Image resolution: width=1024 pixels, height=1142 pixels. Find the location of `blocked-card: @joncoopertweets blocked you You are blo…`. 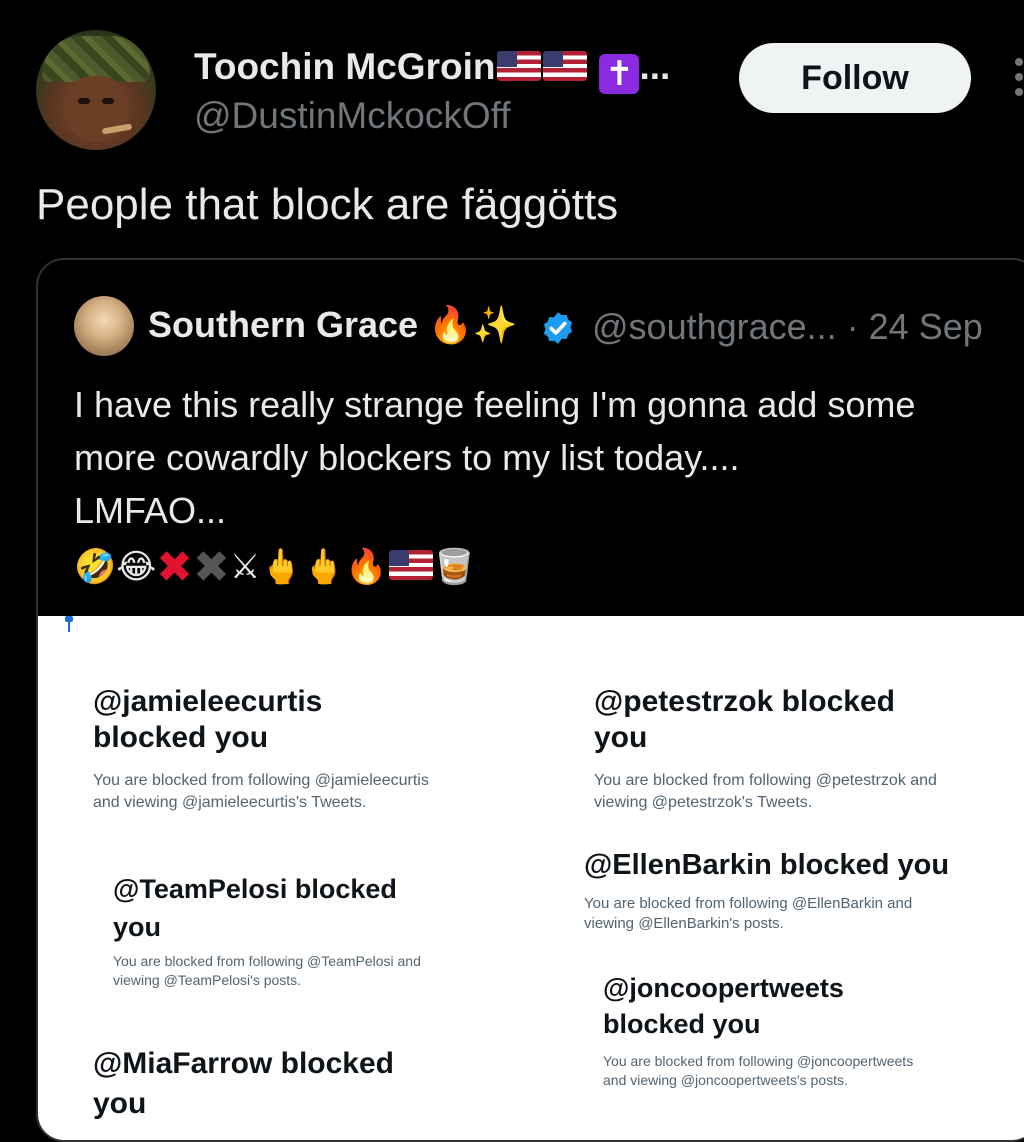

blocked-card: @joncoopertweets blocked you You are blo… is located at coordinates (758, 1030).